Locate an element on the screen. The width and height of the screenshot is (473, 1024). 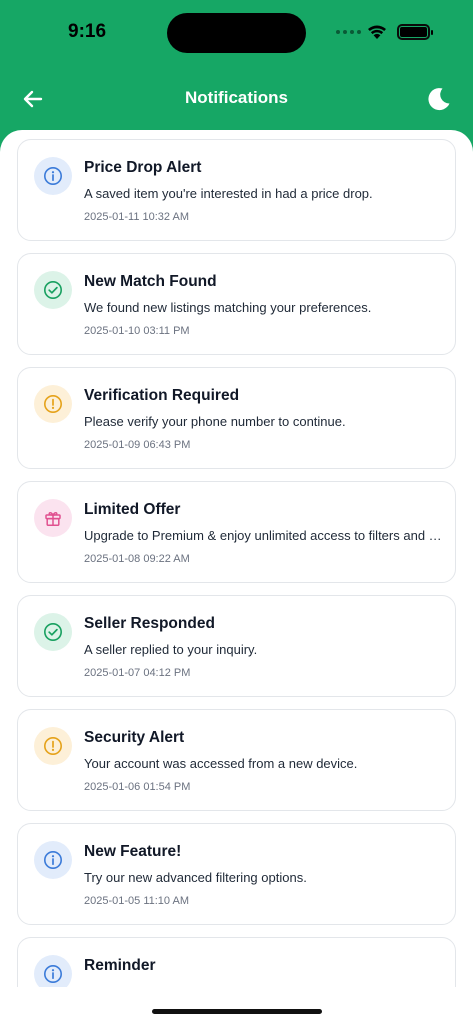
notification-title: New Match Found is located at coordinates (150, 281).